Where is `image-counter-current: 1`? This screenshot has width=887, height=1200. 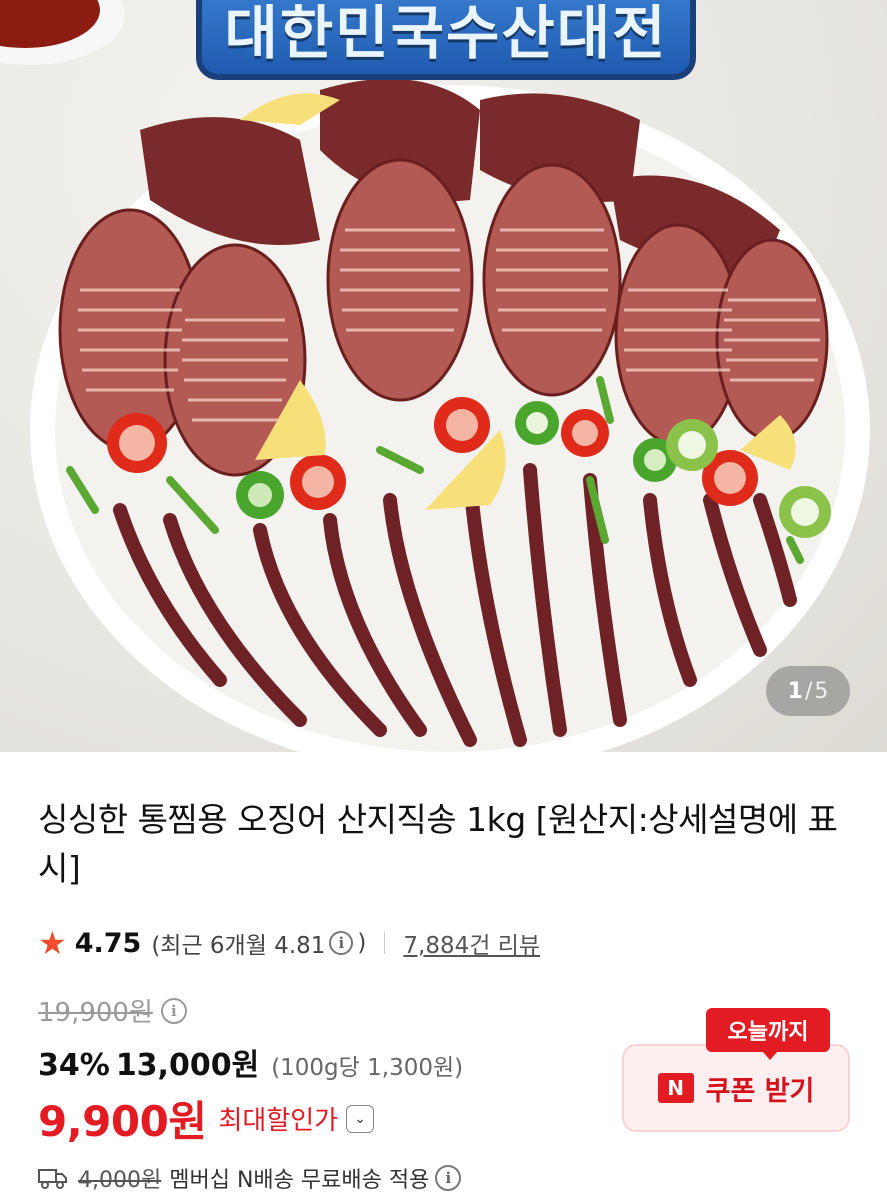 image-counter-current: 1 is located at coordinates (795, 691).